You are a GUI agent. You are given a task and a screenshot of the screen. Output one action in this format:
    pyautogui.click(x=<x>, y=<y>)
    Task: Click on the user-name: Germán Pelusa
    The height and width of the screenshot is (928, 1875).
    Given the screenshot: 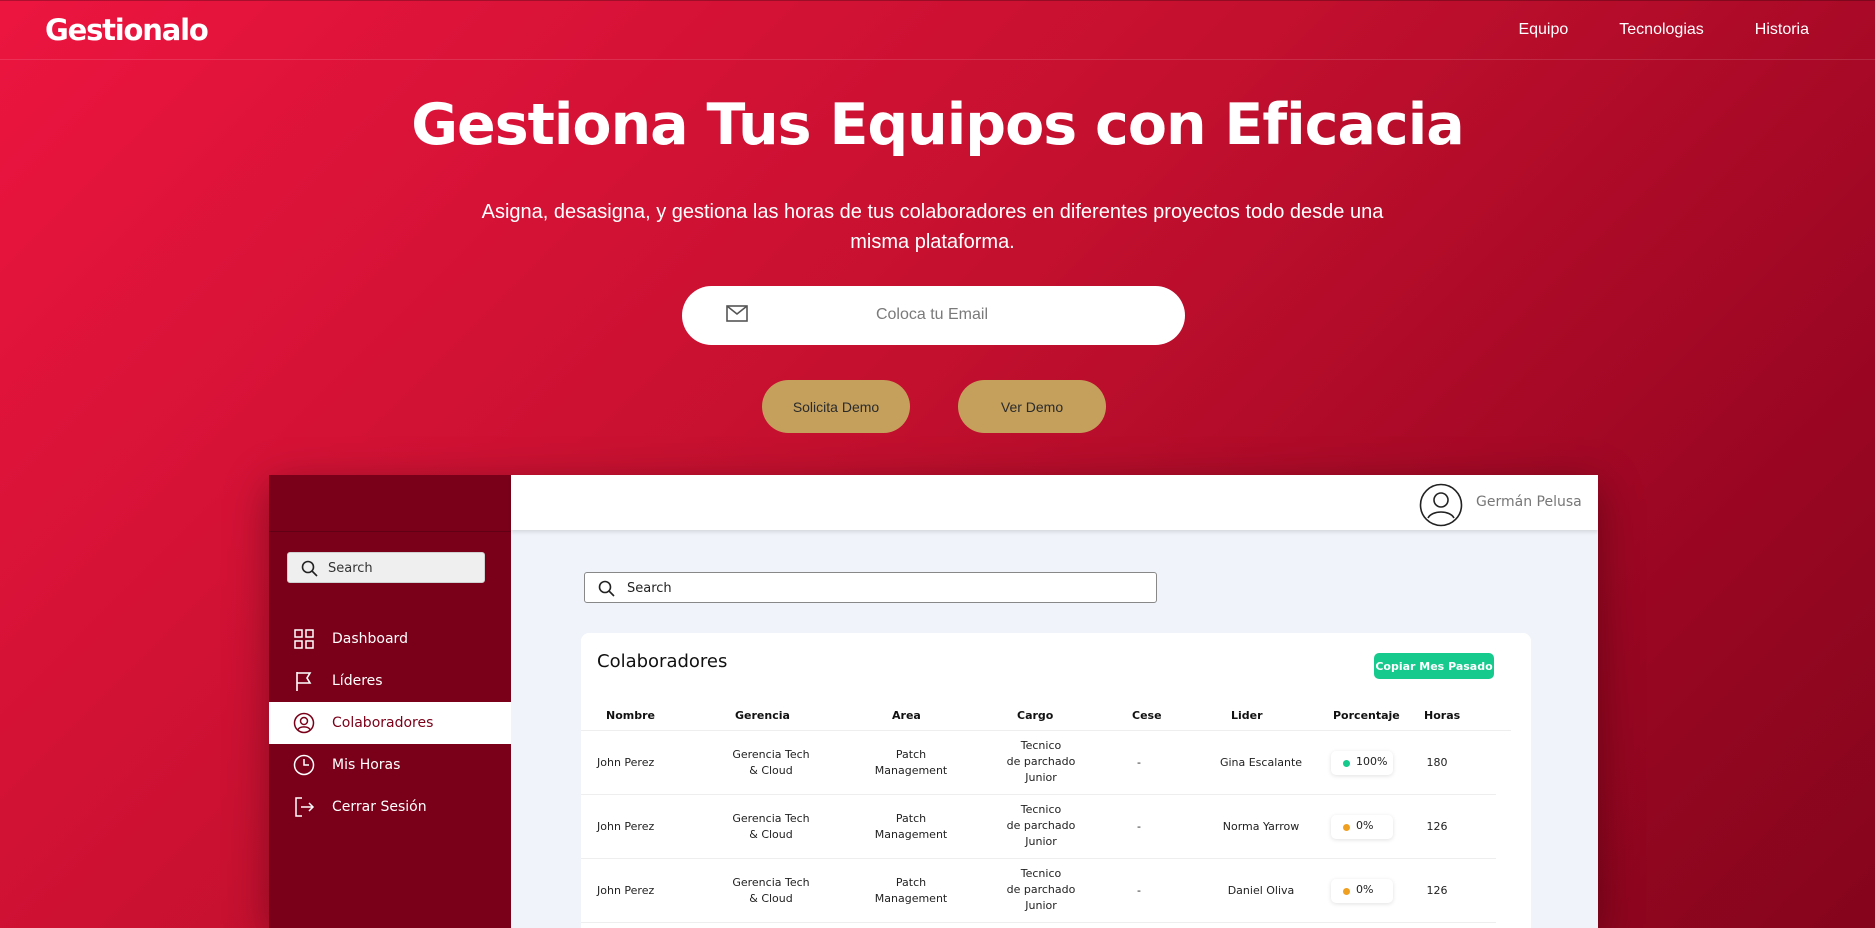 What is the action you would take?
    pyautogui.click(x=1529, y=502)
    